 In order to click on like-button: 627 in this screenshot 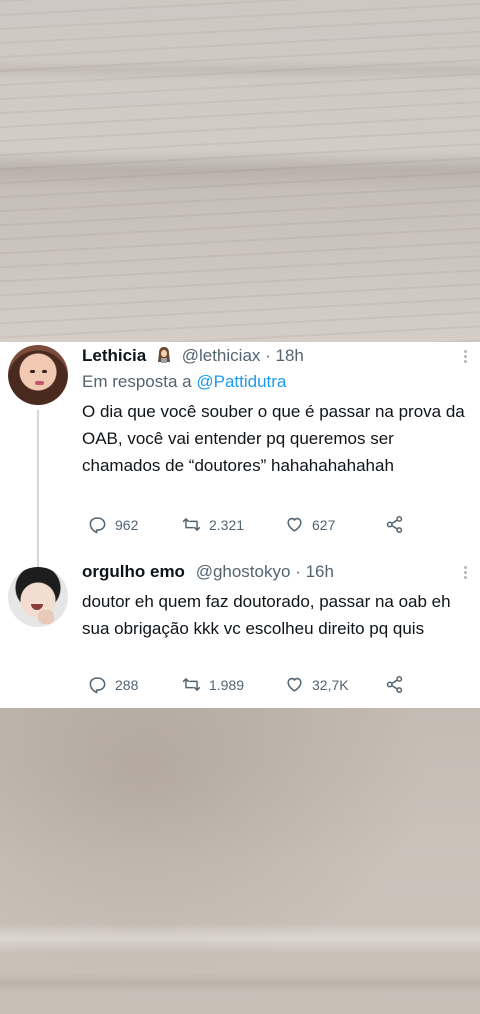, I will do `click(310, 524)`.